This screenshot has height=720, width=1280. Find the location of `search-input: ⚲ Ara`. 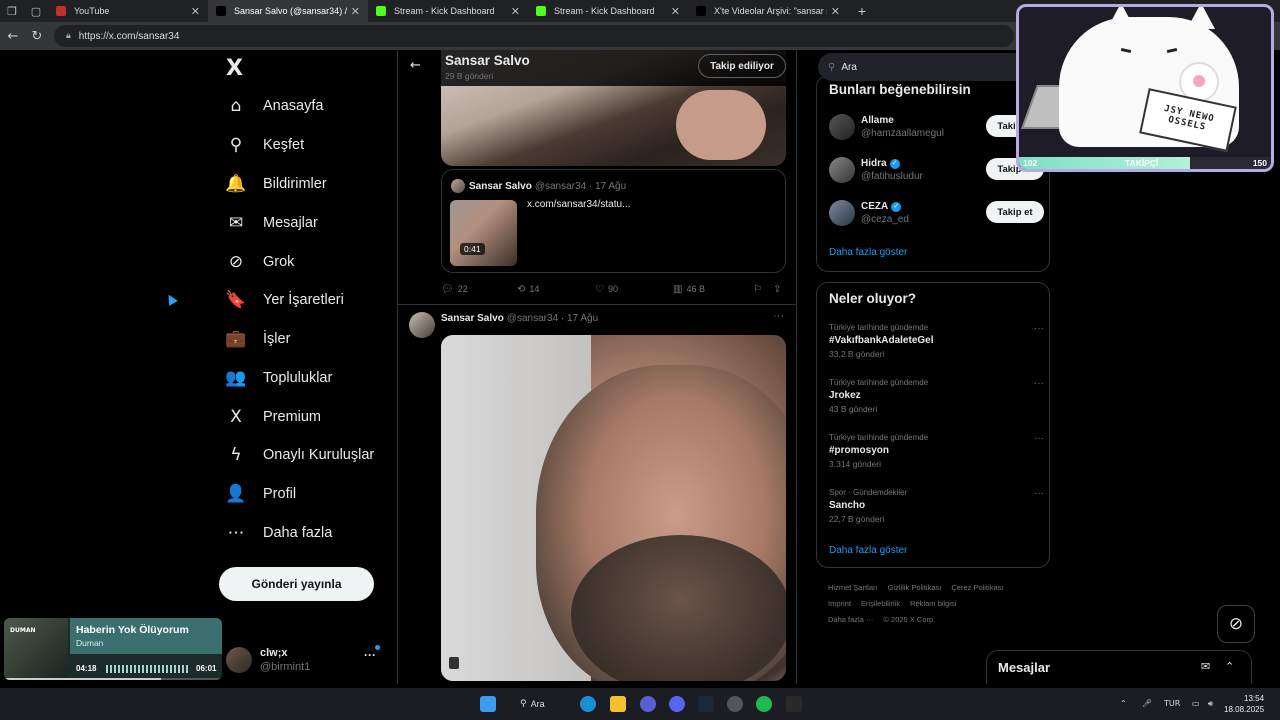

search-input: ⚲ Ara is located at coordinates (933, 67).